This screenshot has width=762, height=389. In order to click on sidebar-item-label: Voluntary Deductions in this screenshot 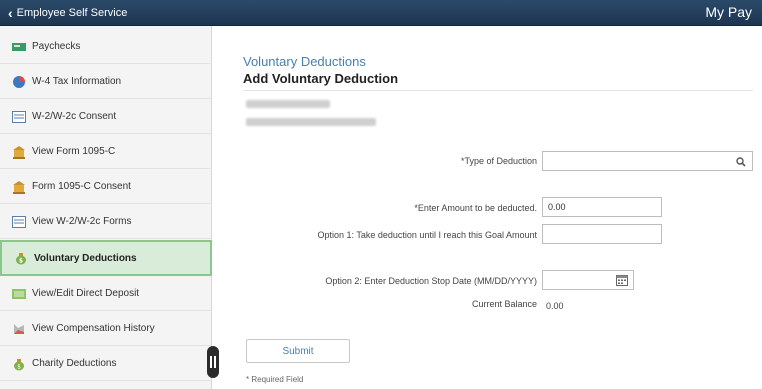, I will do `click(85, 258)`.